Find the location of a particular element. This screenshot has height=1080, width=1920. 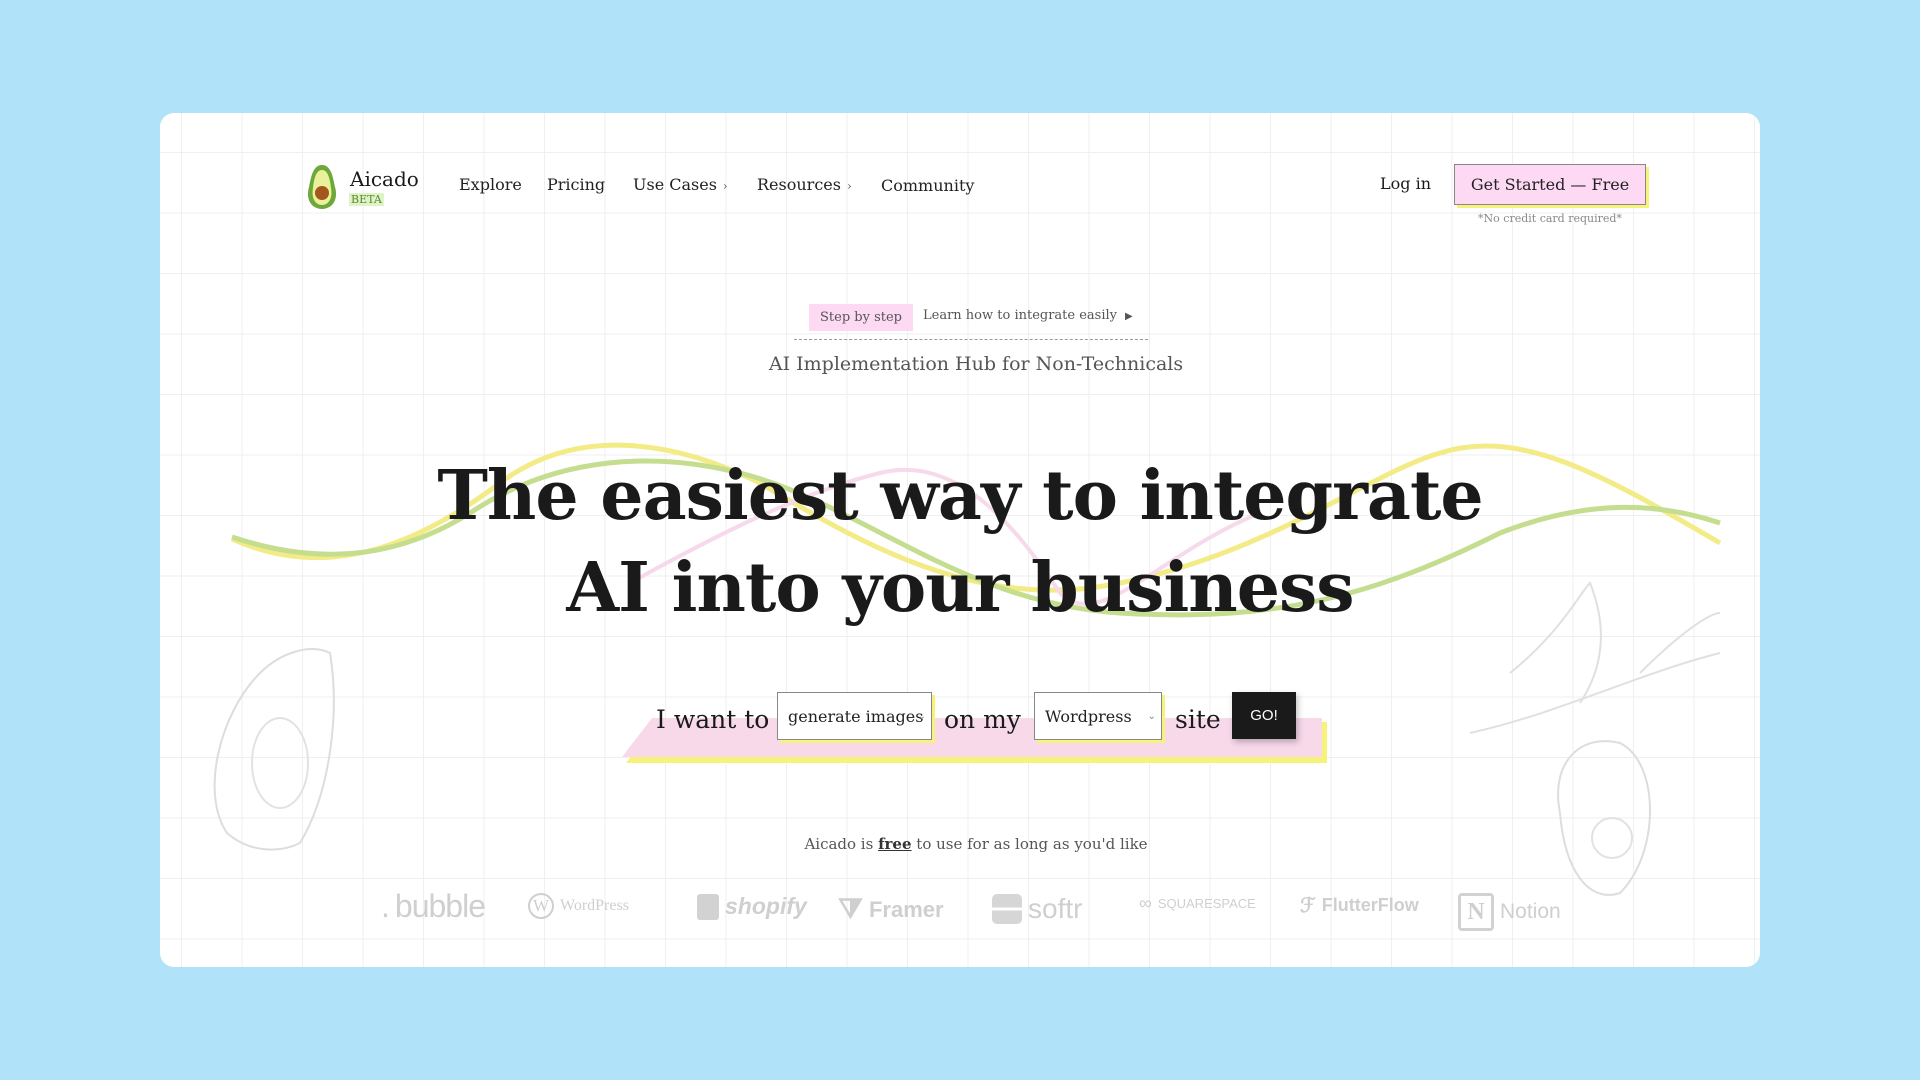

logo-framer: ⧩ Framer is located at coordinates (891, 908).